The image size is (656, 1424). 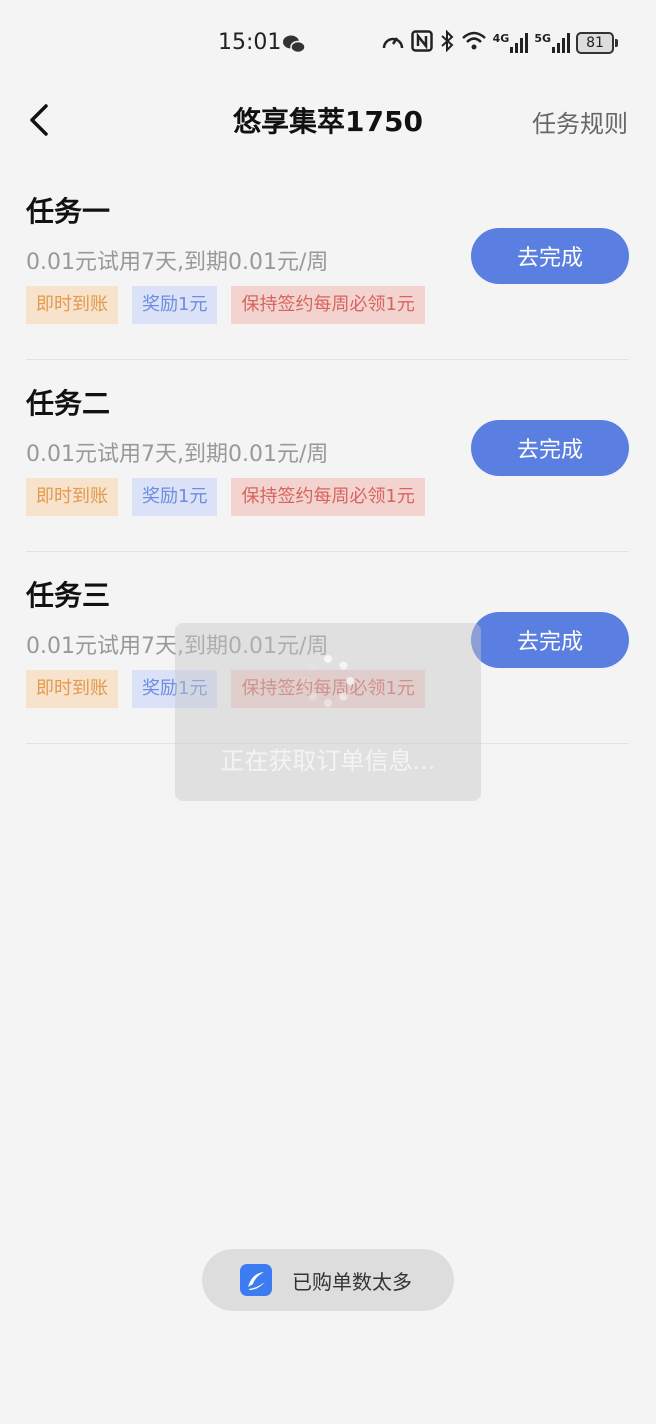 What do you see at coordinates (597, 43) in the screenshot?
I see `battery-icon: 81` at bounding box center [597, 43].